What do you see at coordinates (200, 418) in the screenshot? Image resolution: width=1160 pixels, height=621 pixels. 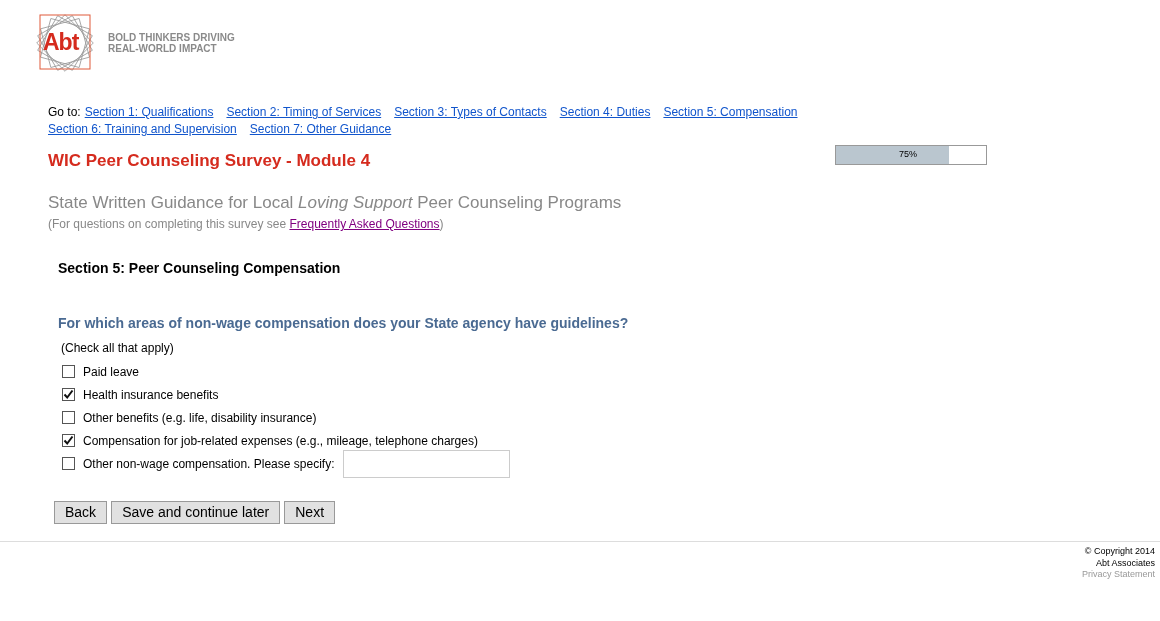 I see `option-label: Other benefits (e.g. life, disability insurance)` at bounding box center [200, 418].